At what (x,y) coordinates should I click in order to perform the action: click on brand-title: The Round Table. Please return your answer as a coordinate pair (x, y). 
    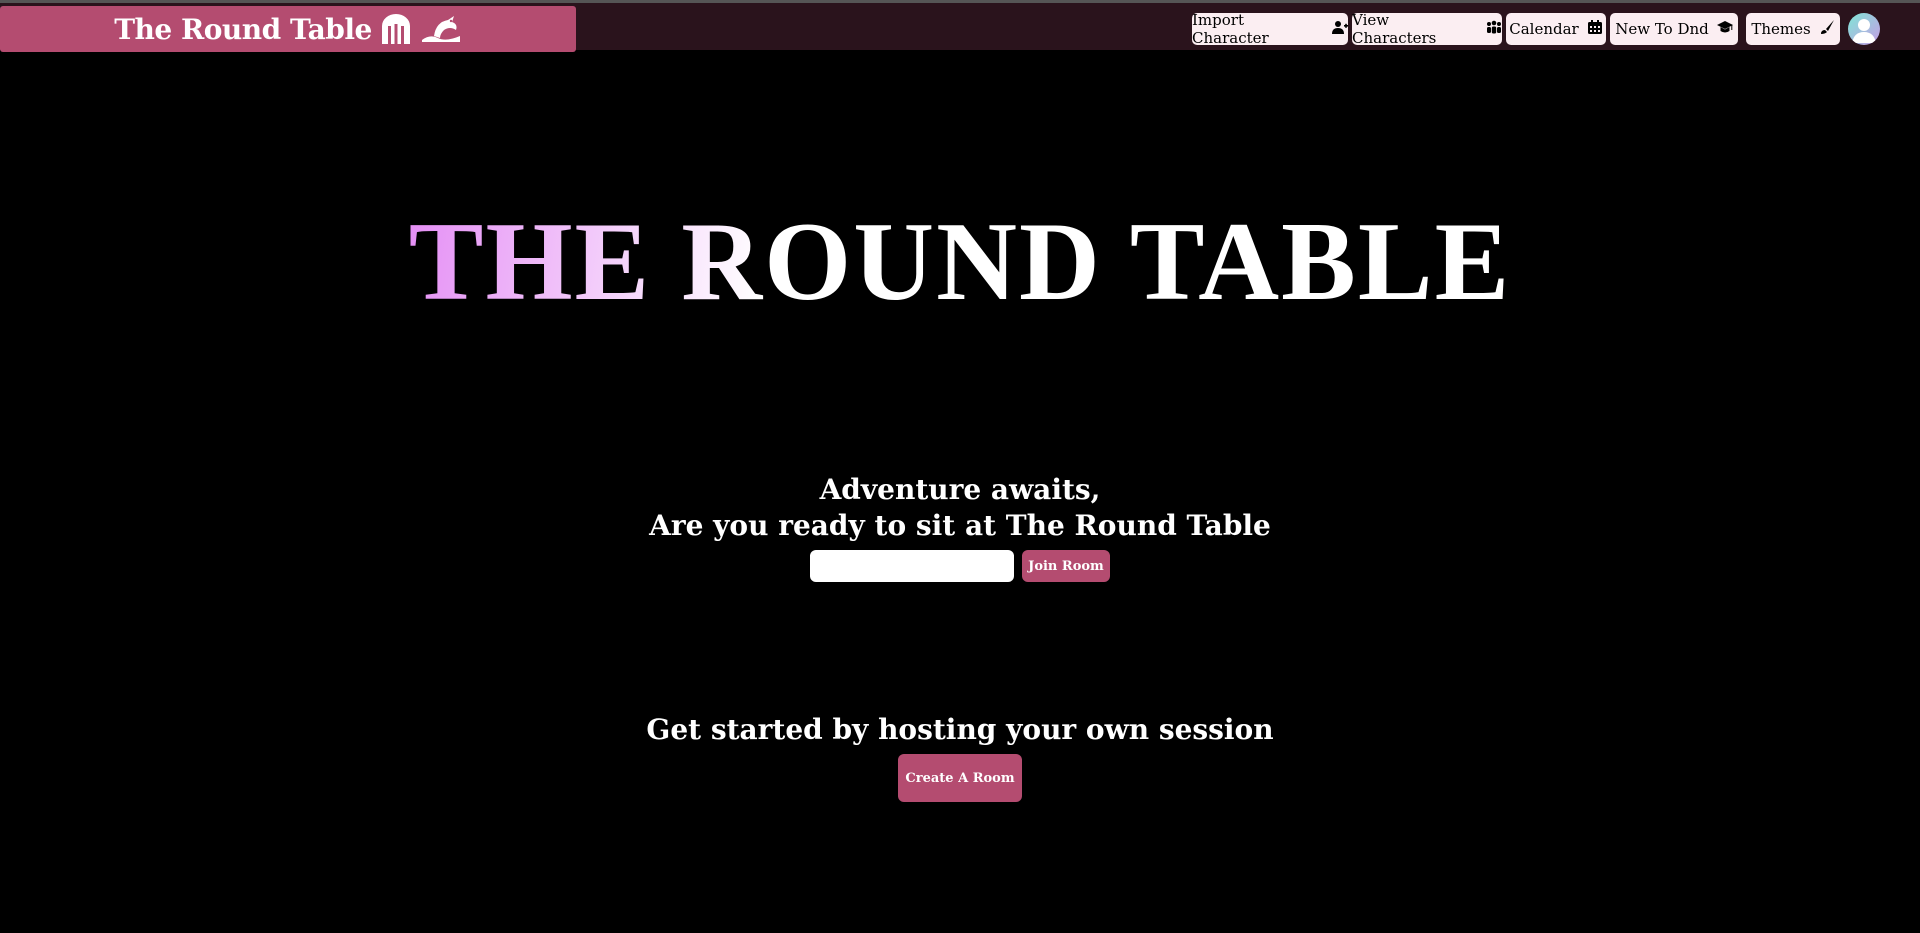
    Looking at the image, I should click on (243, 29).